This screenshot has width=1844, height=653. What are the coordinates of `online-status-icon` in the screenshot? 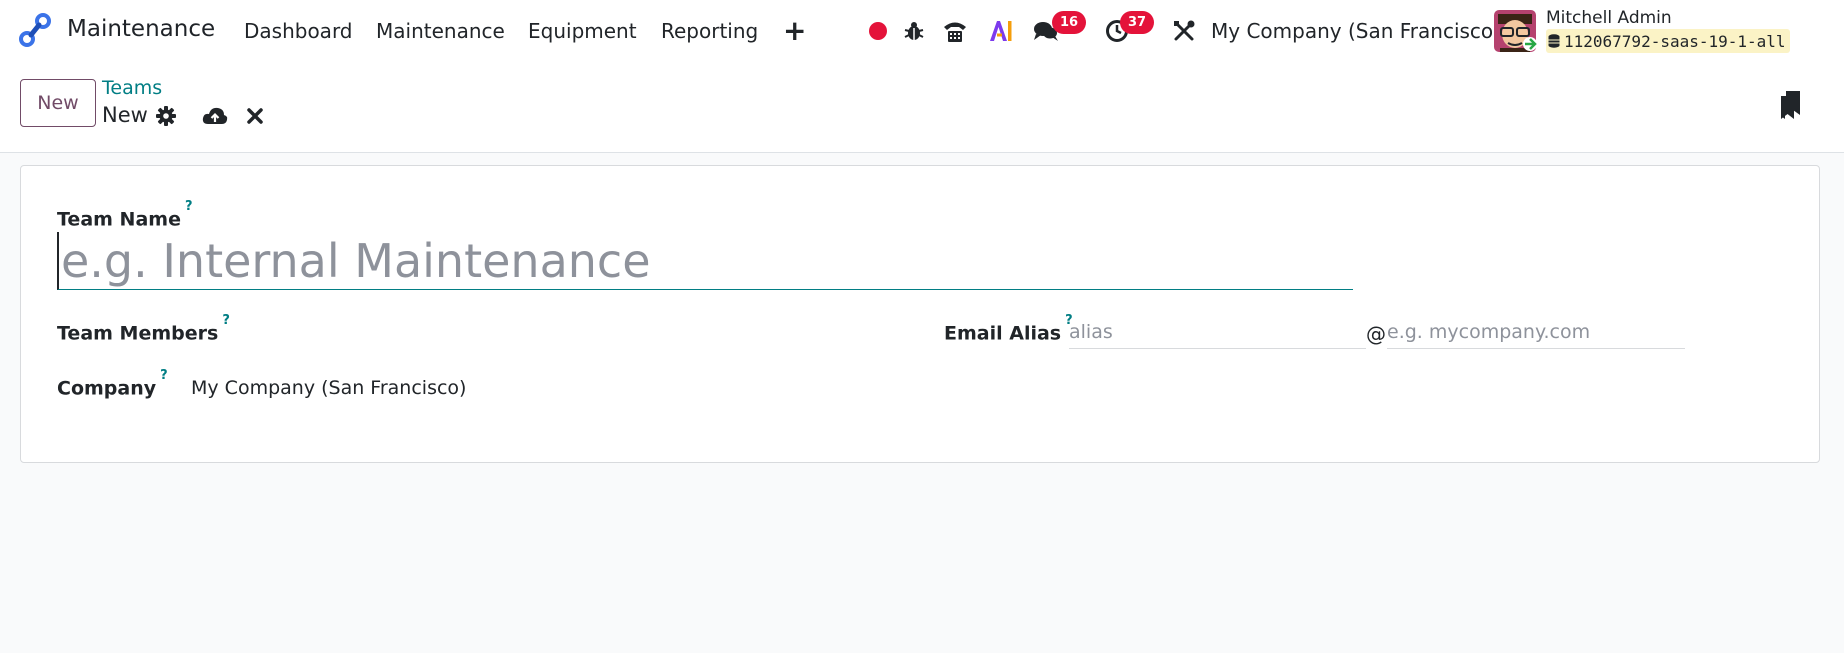 It's located at (1530, 44).